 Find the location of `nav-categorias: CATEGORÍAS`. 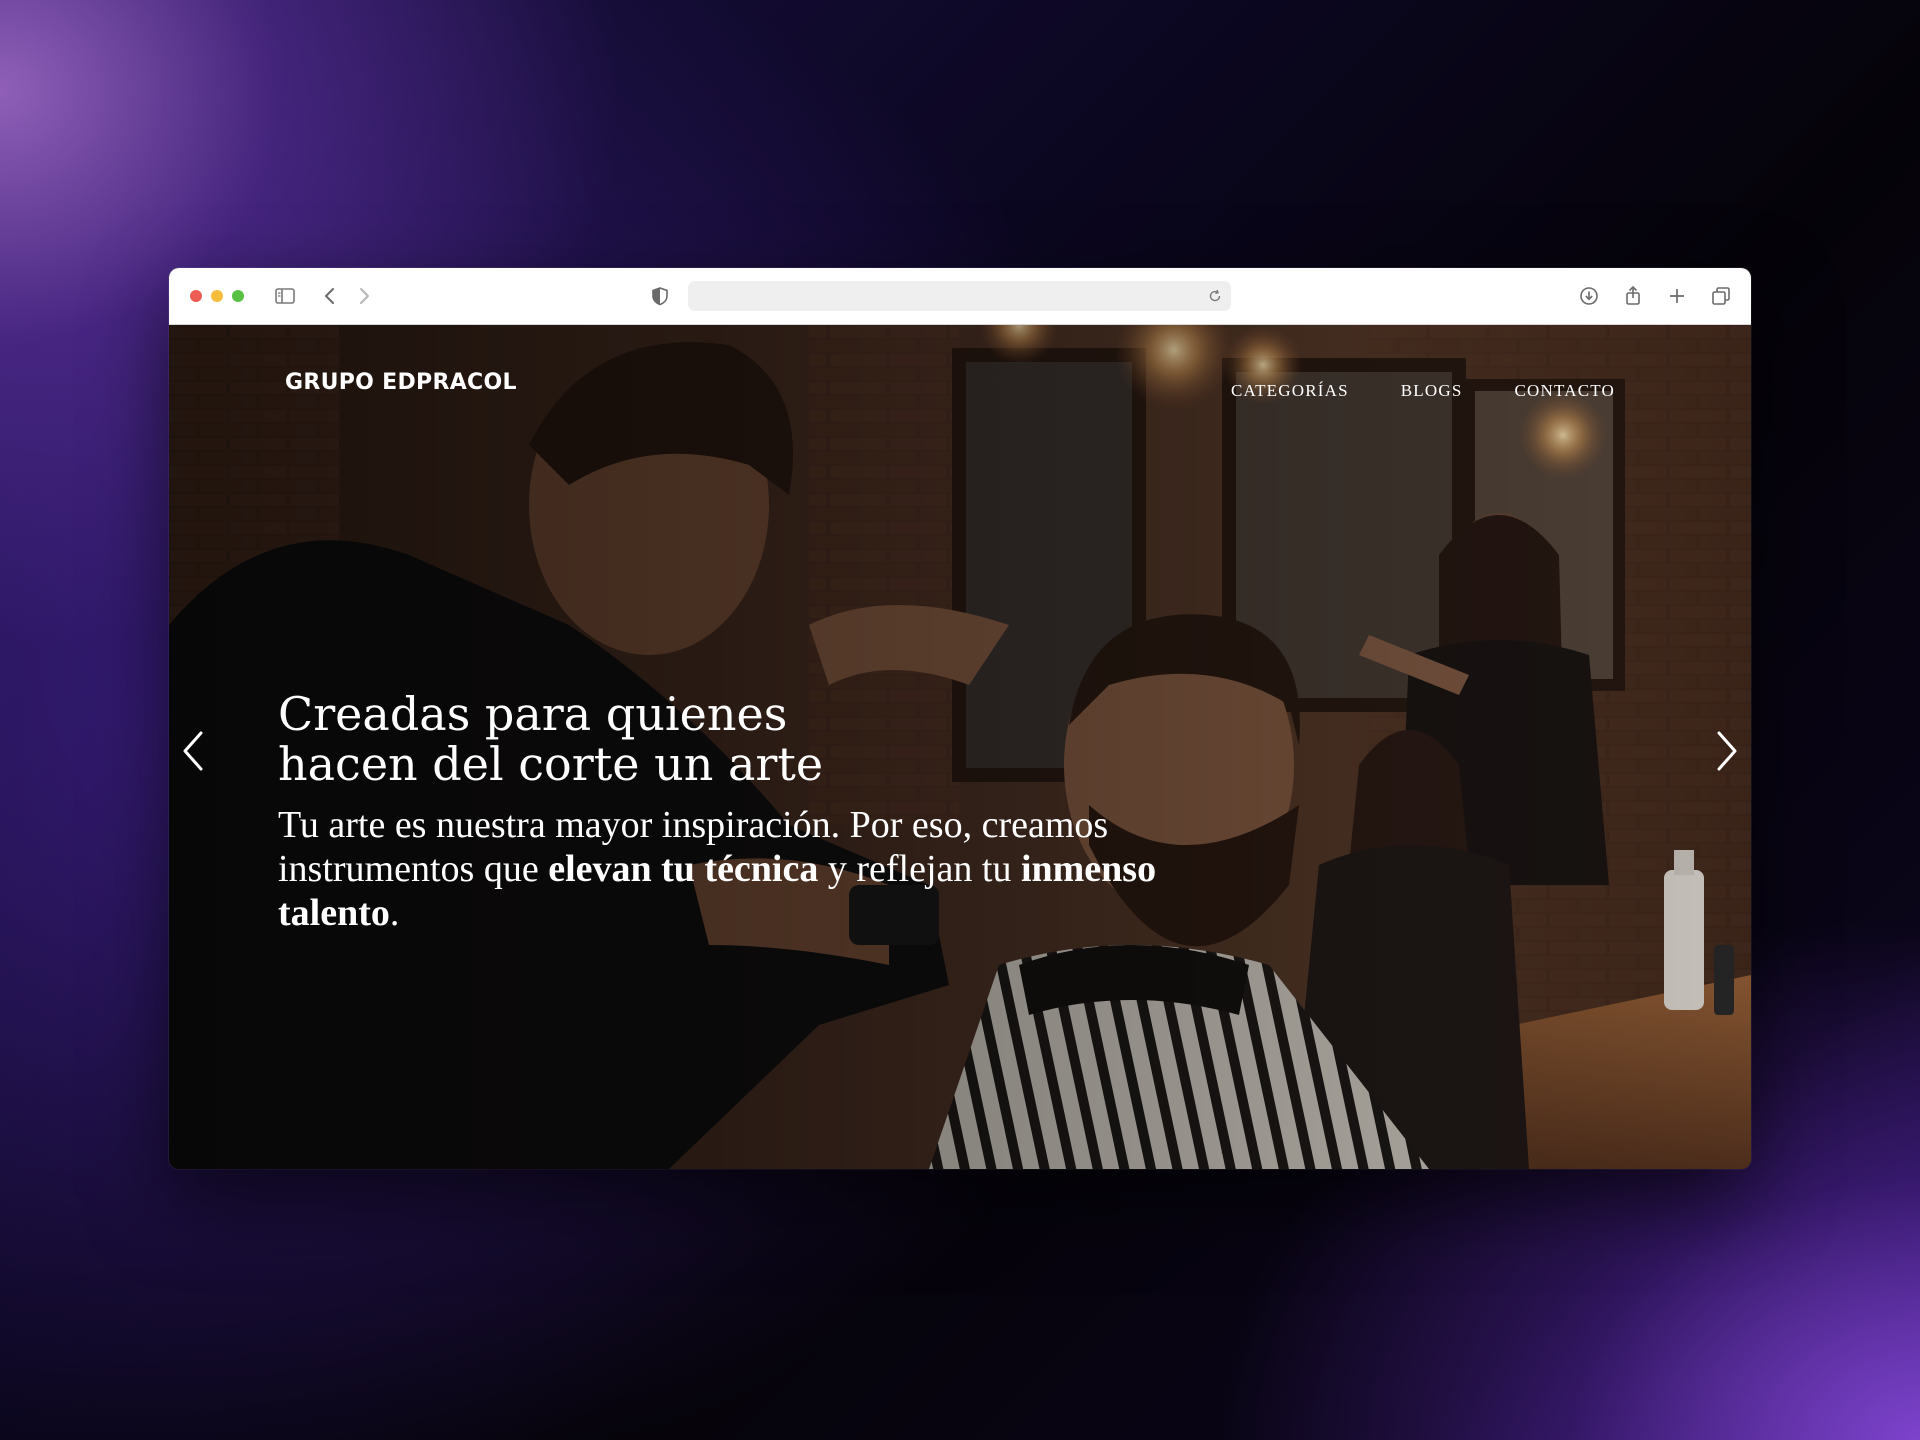

nav-categorias: CATEGORÍAS is located at coordinates (1290, 391).